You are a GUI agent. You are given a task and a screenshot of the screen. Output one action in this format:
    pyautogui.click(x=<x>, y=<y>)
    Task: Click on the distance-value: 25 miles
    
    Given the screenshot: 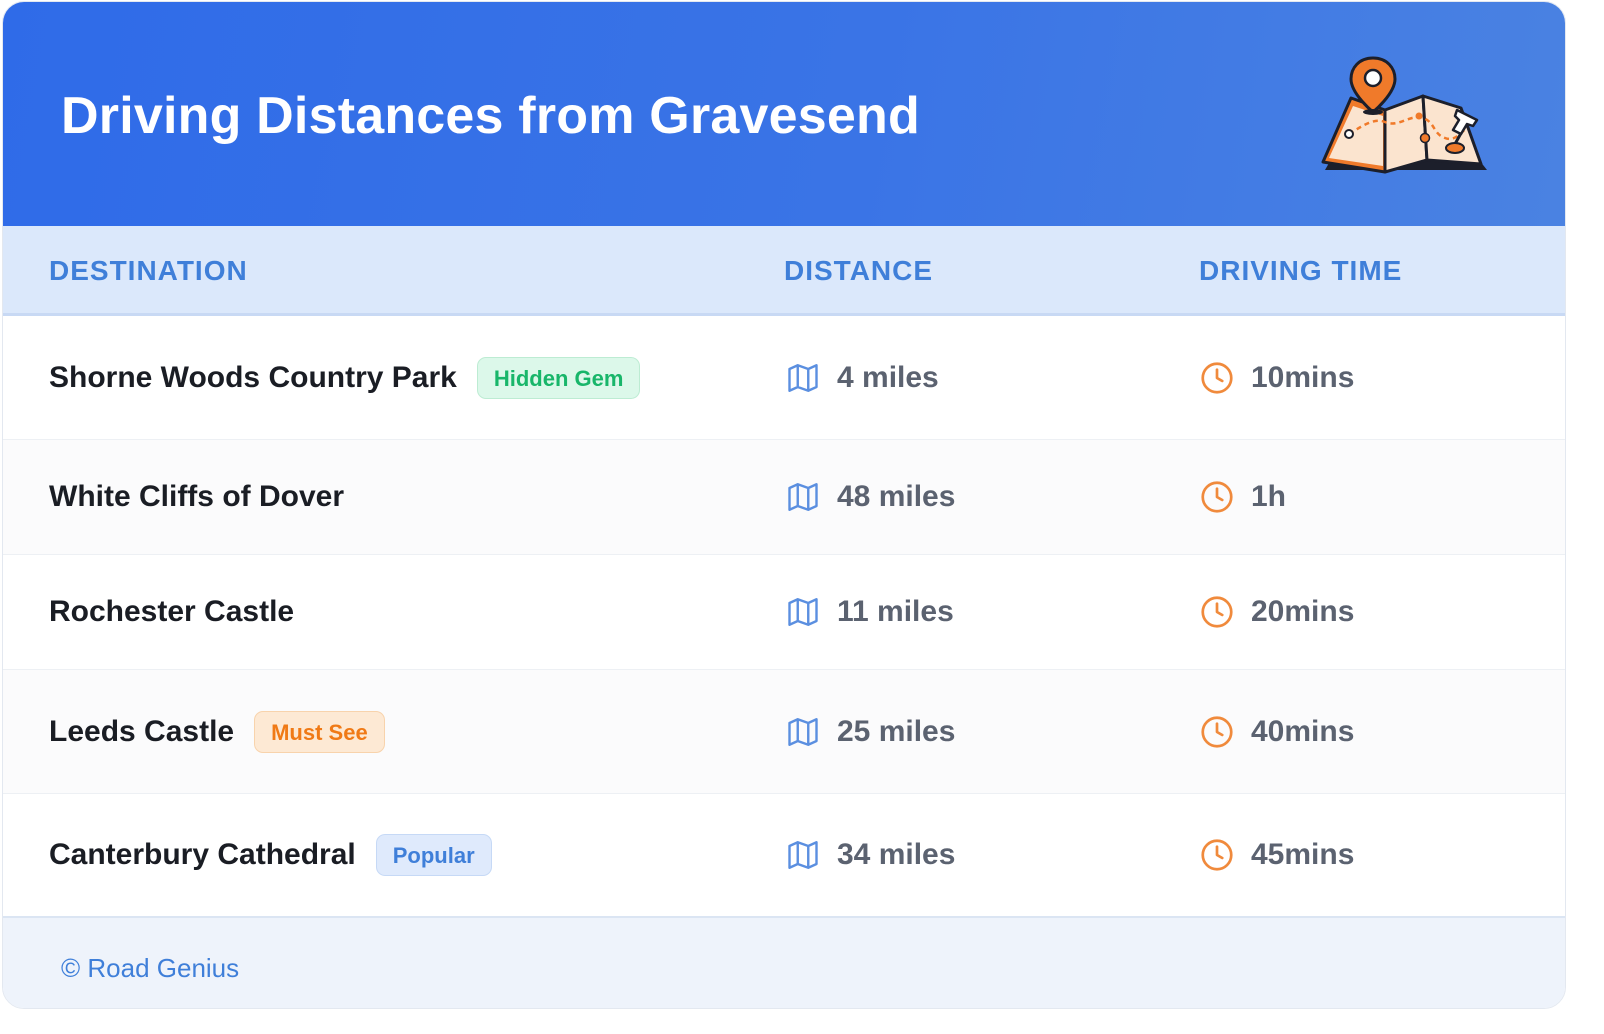 What is the action you would take?
    pyautogui.click(x=896, y=731)
    